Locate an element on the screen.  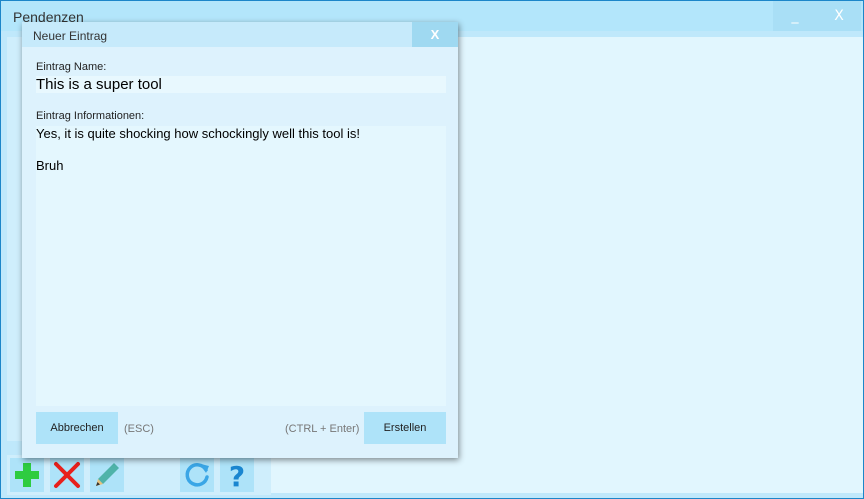
refresh-button is located at coordinates (197, 475).